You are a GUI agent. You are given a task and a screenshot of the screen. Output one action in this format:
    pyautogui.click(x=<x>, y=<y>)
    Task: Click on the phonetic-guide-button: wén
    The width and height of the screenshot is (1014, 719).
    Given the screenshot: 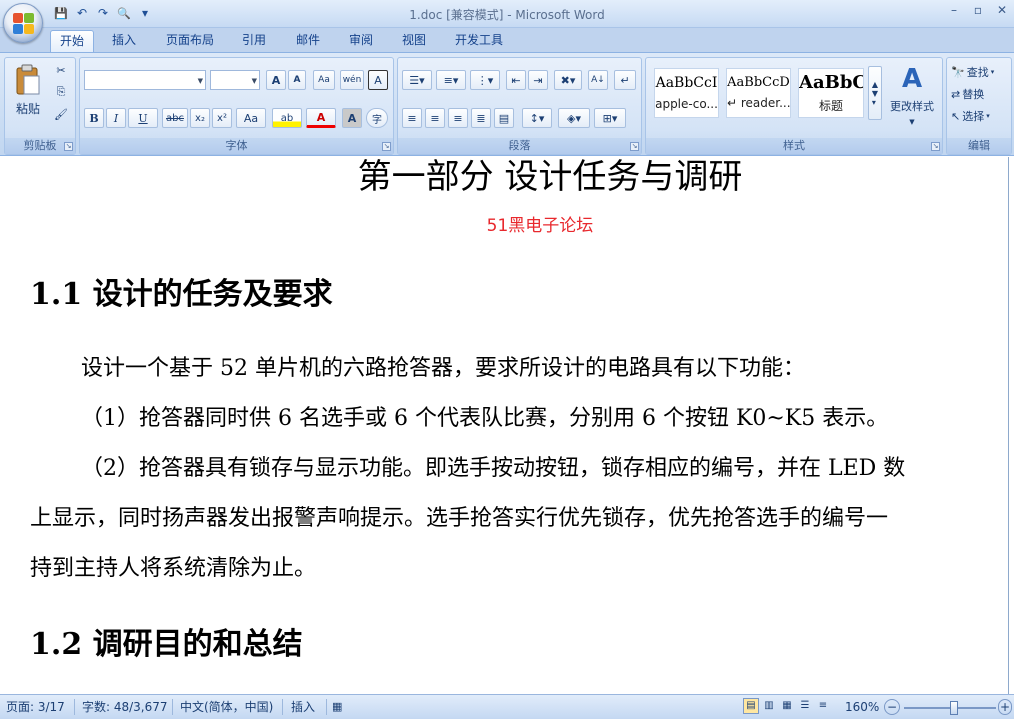 What is the action you would take?
    pyautogui.click(x=352, y=80)
    